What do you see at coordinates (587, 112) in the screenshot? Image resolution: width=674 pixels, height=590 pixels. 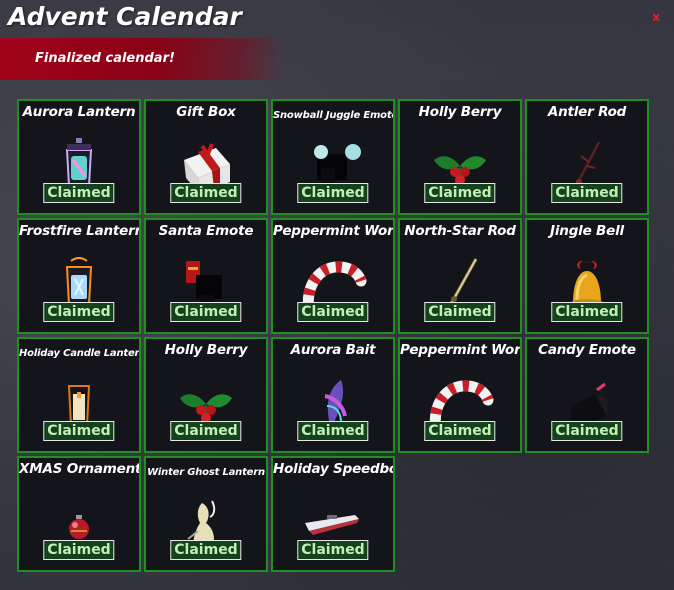 I see `tile-name: Antler Rod` at bounding box center [587, 112].